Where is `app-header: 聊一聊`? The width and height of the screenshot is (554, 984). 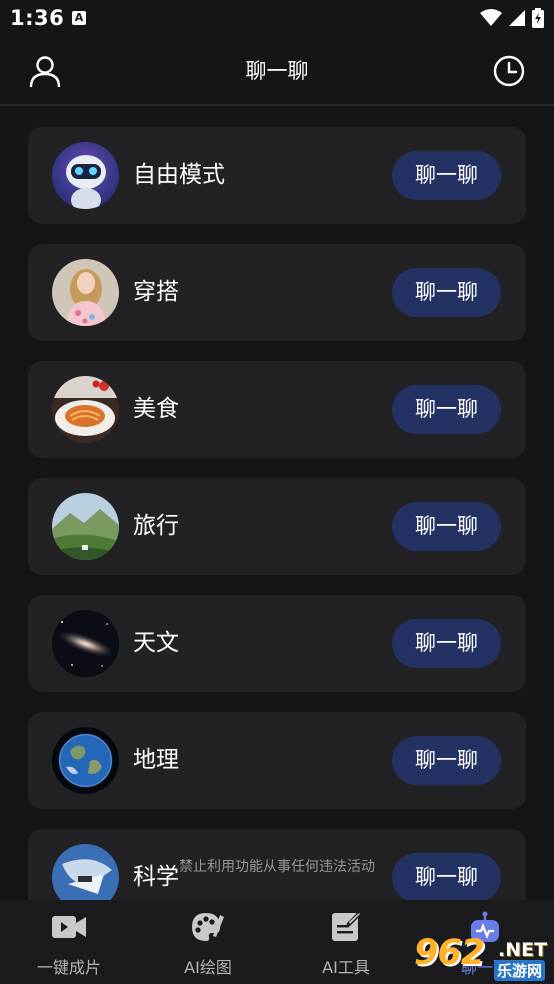
app-header: 聊一聊 is located at coordinates (277, 71).